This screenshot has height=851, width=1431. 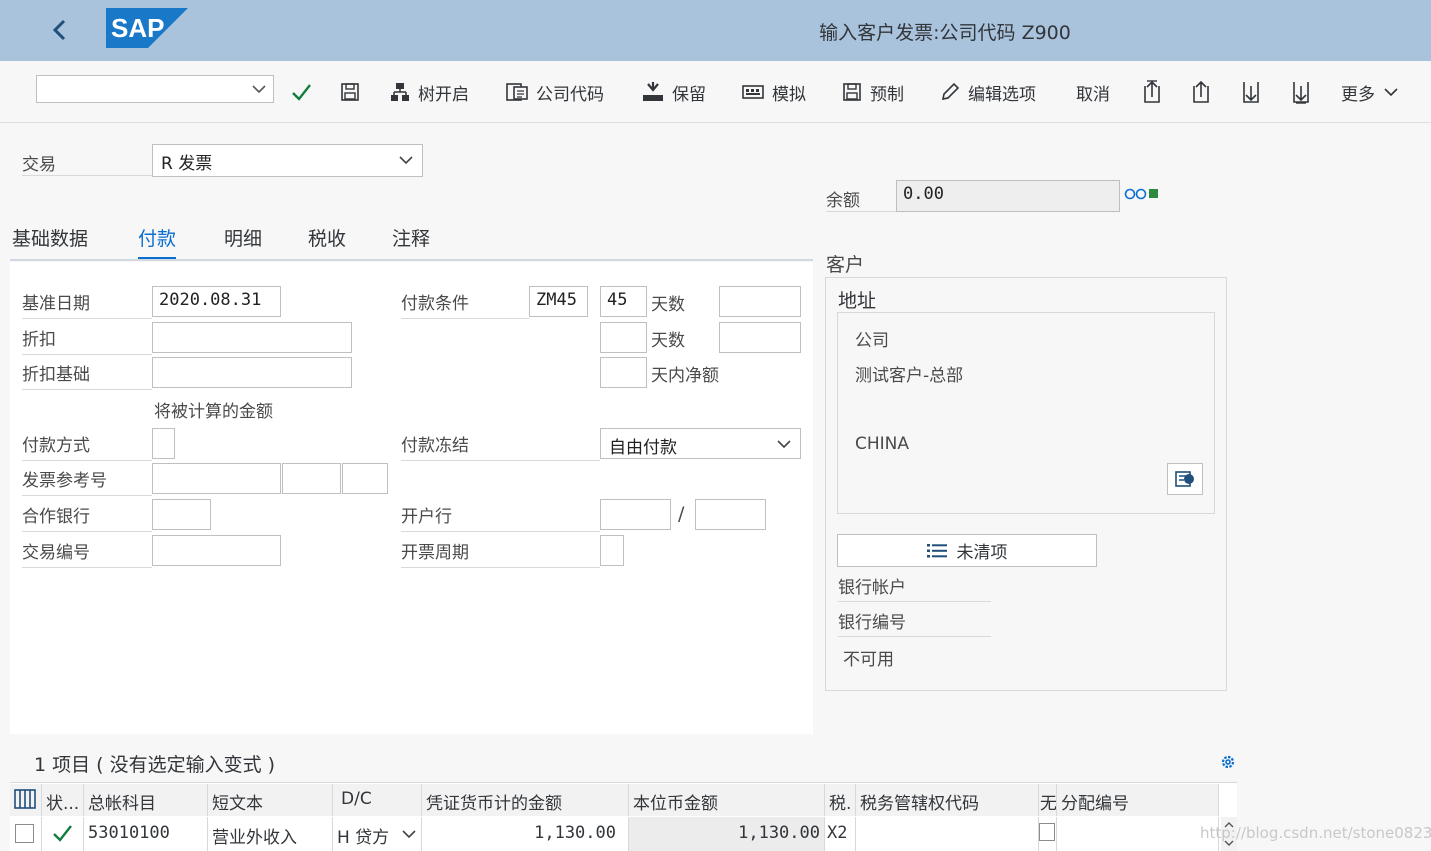 What do you see at coordinates (947, 834) in the screenshot?
I see `row-jurisdiction` at bounding box center [947, 834].